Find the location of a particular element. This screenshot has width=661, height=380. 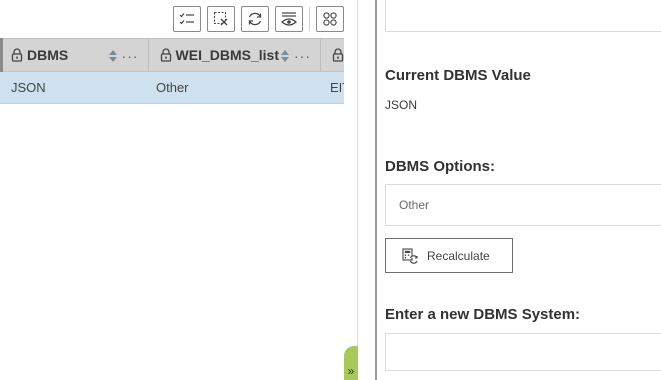

calculator-refresh-icon is located at coordinates (410, 255).